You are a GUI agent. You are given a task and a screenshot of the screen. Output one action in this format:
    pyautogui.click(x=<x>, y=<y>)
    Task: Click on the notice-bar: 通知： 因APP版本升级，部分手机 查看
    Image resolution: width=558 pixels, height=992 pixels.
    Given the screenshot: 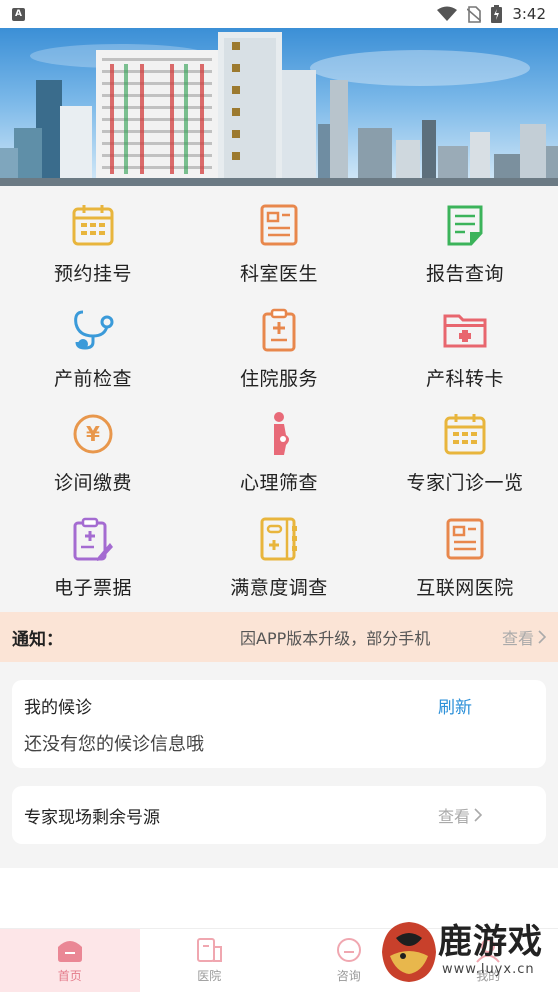 What is the action you would take?
    pyautogui.click(x=279, y=637)
    